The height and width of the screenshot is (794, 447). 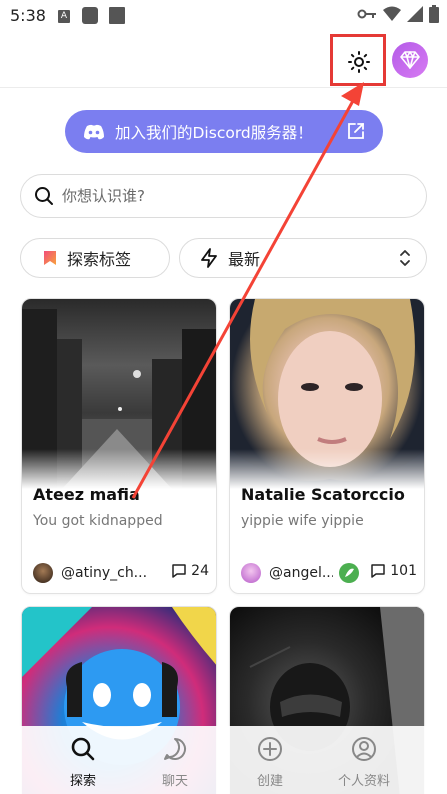 I want to click on nav-chat: 聊天, so click(x=175, y=761).